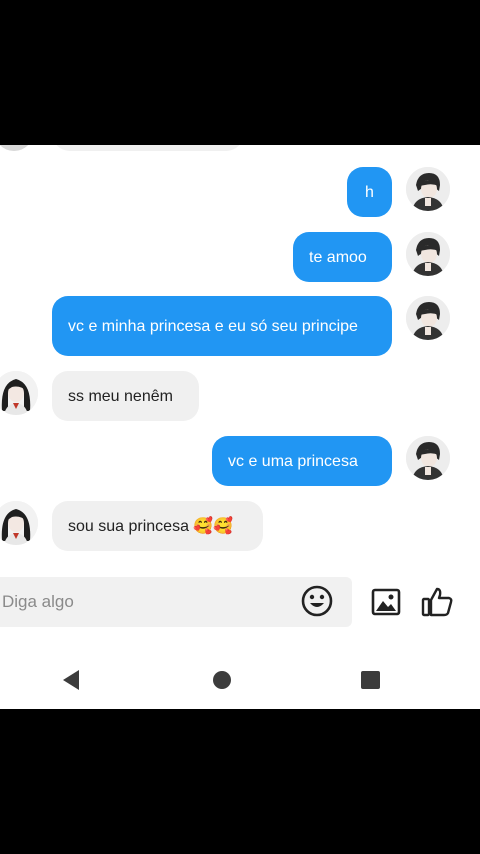 The height and width of the screenshot is (854, 480). I want to click on my-message-bubble: vc e minha princesa e eu só seu principe, so click(222, 326).